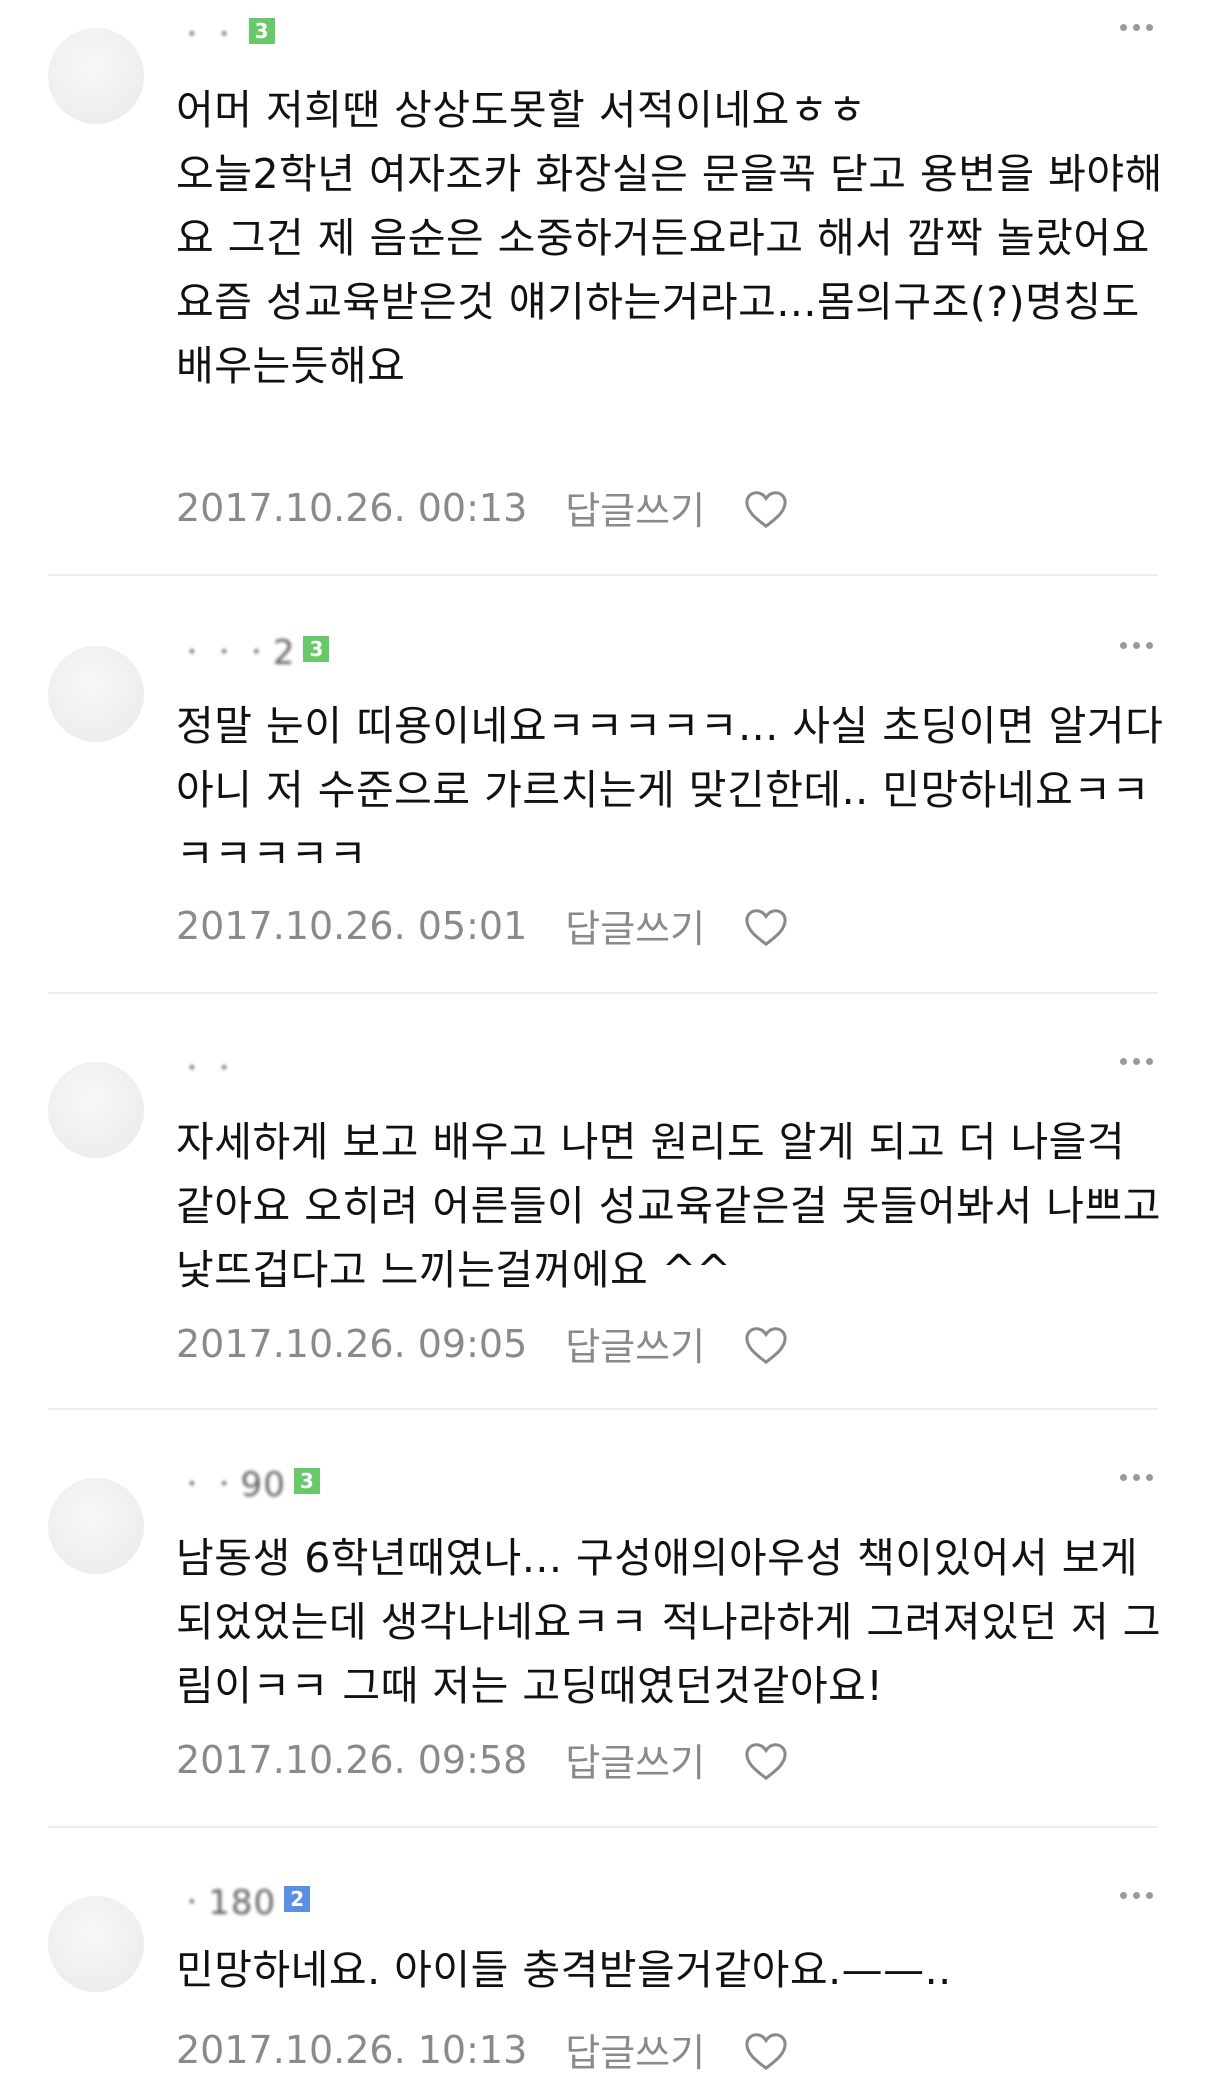 This screenshot has height=2091, width=1205. What do you see at coordinates (352, 2049) in the screenshot?
I see `comment-date: 2017.10.26. 10:13` at bounding box center [352, 2049].